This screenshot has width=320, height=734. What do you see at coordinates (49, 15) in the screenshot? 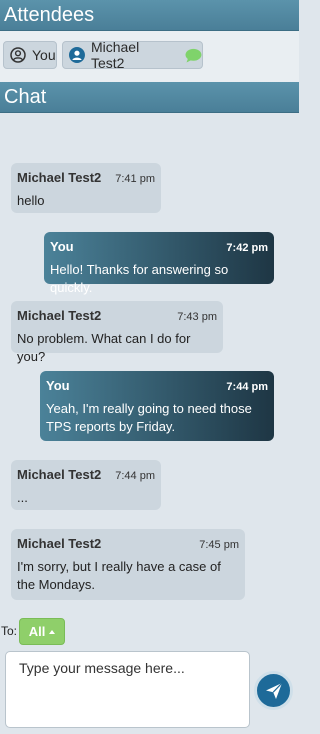
I see `attendees-title: Attendees` at bounding box center [49, 15].